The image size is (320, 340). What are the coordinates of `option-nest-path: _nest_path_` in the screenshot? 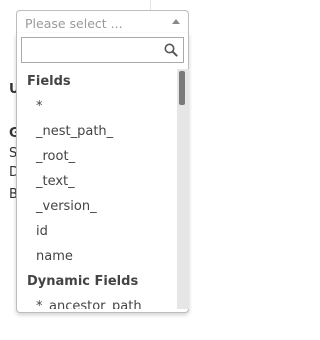 It's located at (97, 131).